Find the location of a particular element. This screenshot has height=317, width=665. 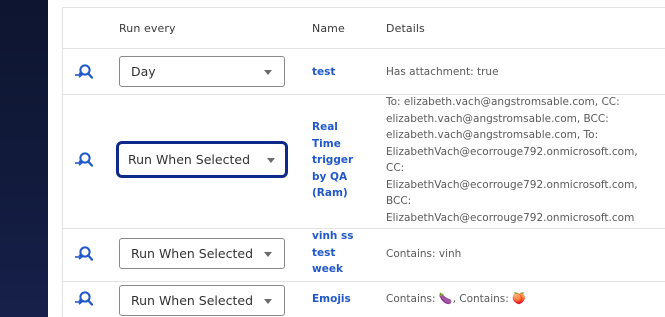

rule-details: Contains: 🍆, Contains: 🍑 is located at coordinates (525, 299).